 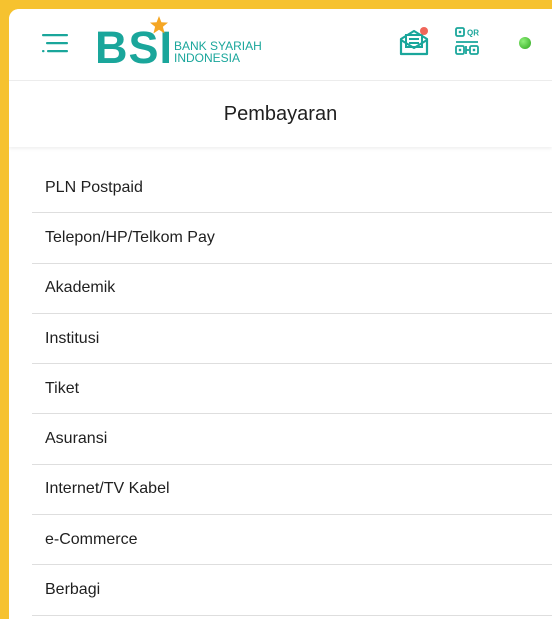 I want to click on app-header: BSI BANK SYARIAH INDONESIA QR, so click(x=280, y=45).